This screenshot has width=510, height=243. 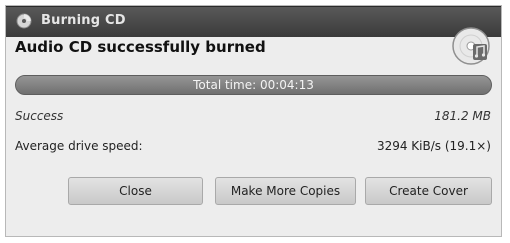 What do you see at coordinates (471, 46) in the screenshot?
I see `audio-cd-icon` at bounding box center [471, 46].